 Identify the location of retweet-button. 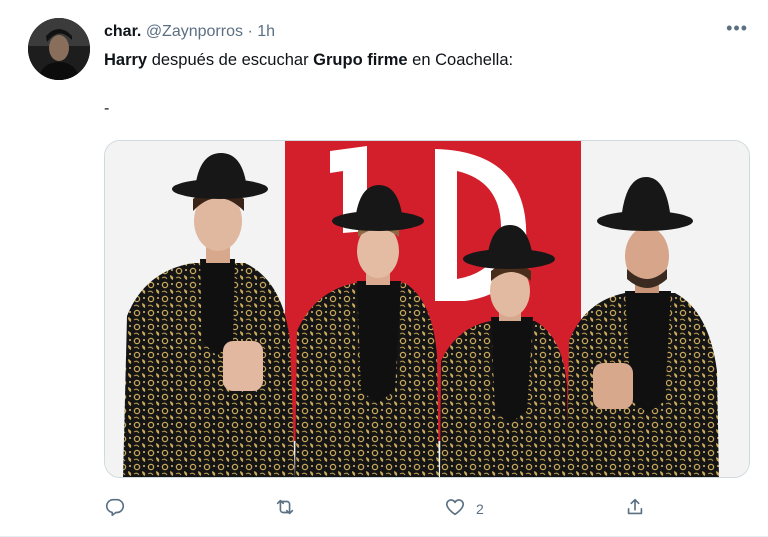
(285, 508).